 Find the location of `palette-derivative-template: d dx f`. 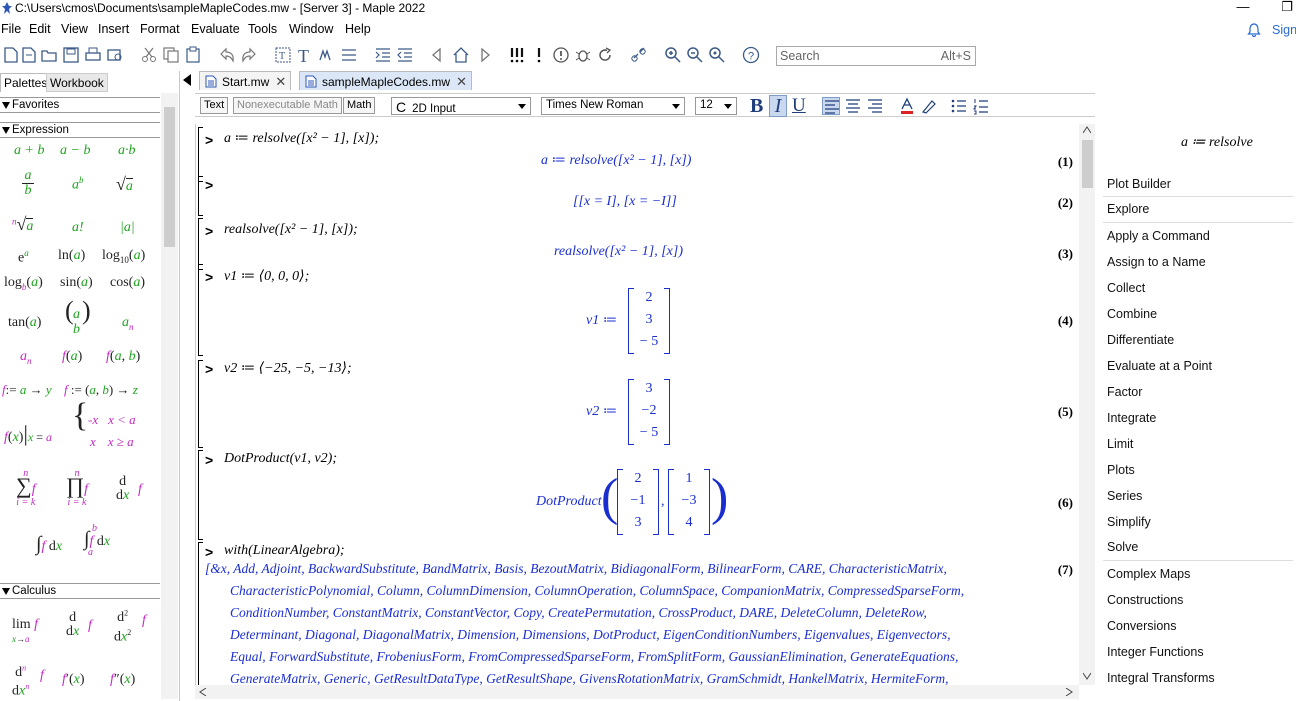

palette-derivative-template: d dx f is located at coordinates (129, 489).